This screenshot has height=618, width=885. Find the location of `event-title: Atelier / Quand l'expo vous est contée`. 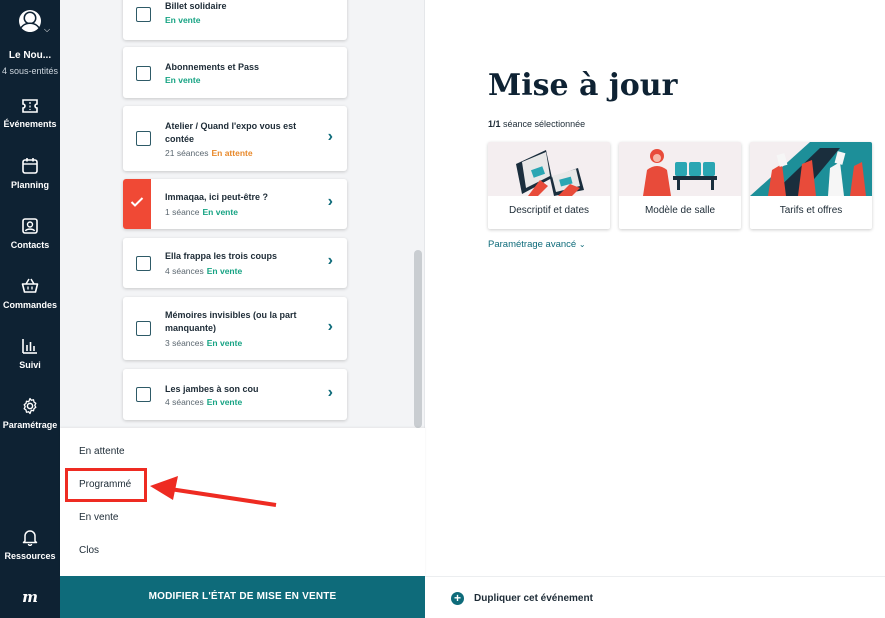

event-title: Atelier / Quand l'expo vous est contée is located at coordinates (231, 132).